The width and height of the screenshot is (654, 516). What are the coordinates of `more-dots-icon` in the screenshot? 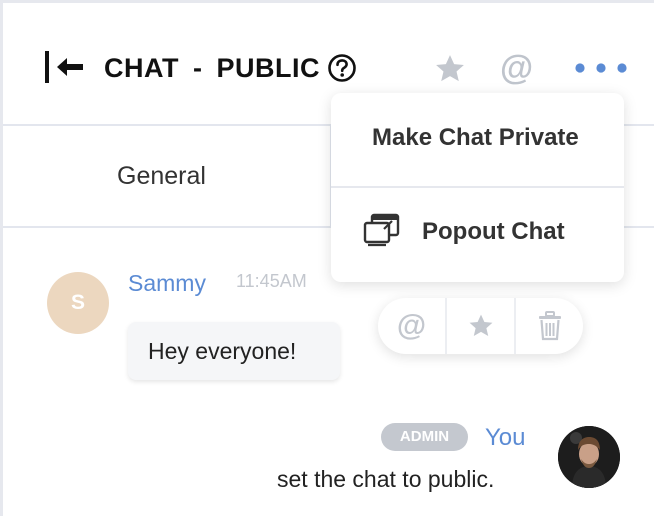 It's located at (601, 68).